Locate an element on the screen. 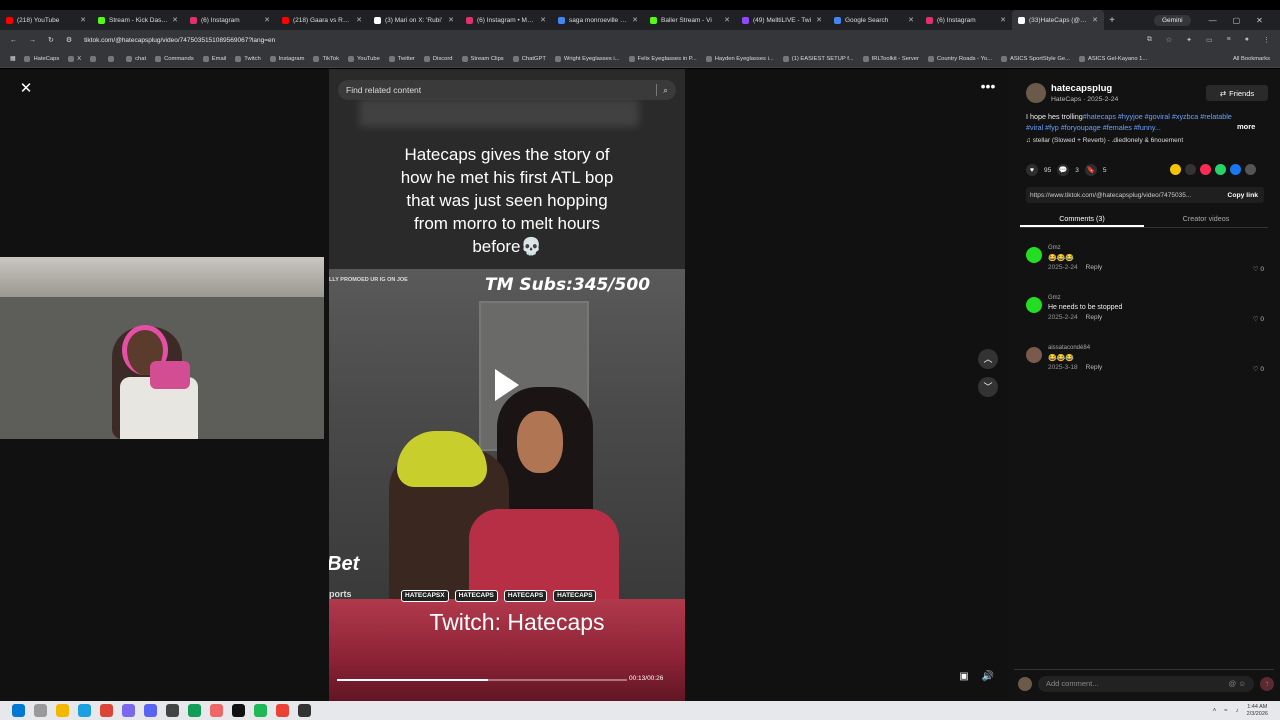 The width and height of the screenshot is (1280, 720). username: hatecapsplug is located at coordinates (1081, 88).